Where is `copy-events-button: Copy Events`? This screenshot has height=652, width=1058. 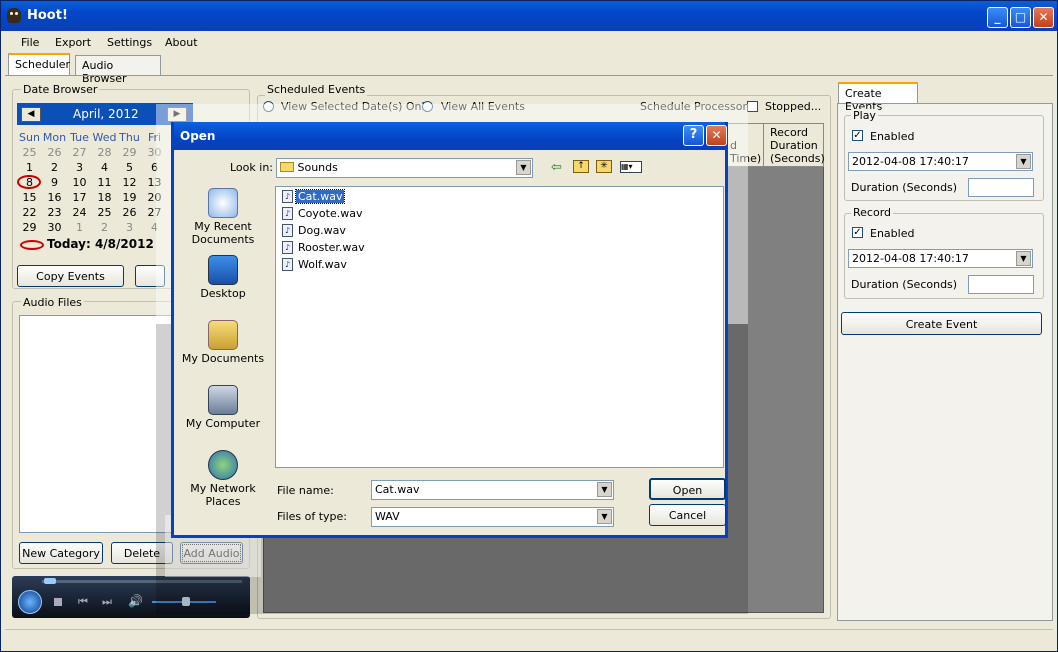 copy-events-button: Copy Events is located at coordinates (70, 276).